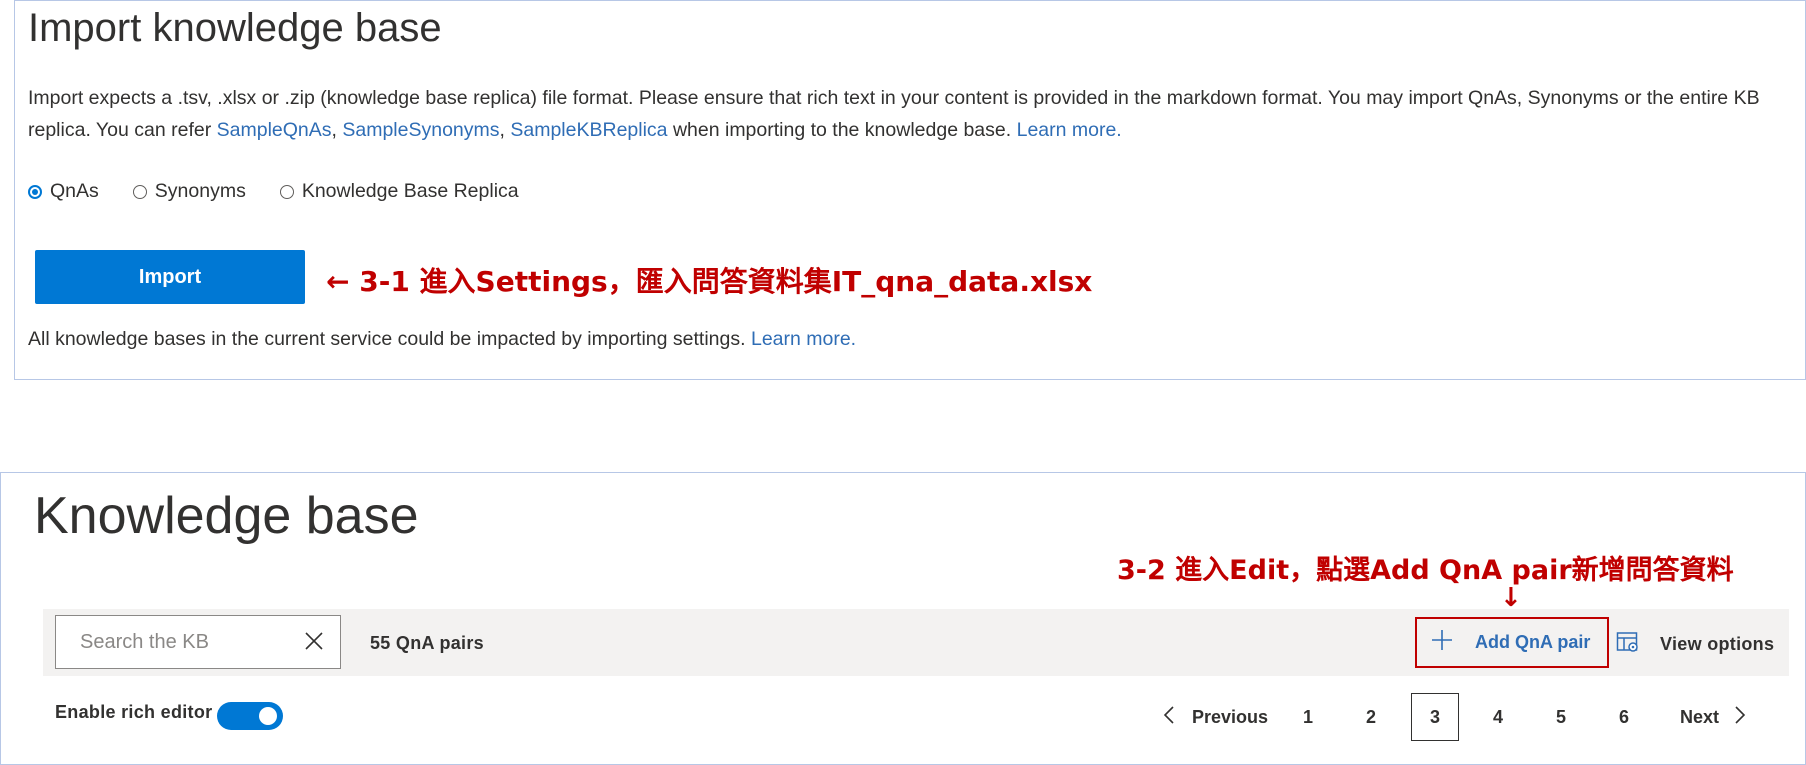 The image size is (1806, 765). What do you see at coordinates (1717, 644) in the screenshot?
I see `view-options-label: View options` at bounding box center [1717, 644].